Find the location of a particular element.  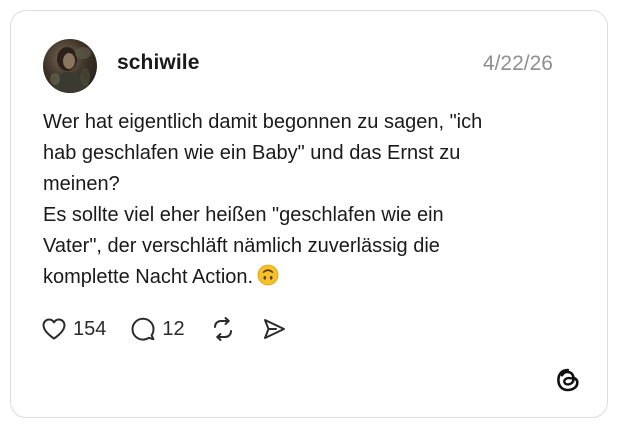

share-button is located at coordinates (274, 329).